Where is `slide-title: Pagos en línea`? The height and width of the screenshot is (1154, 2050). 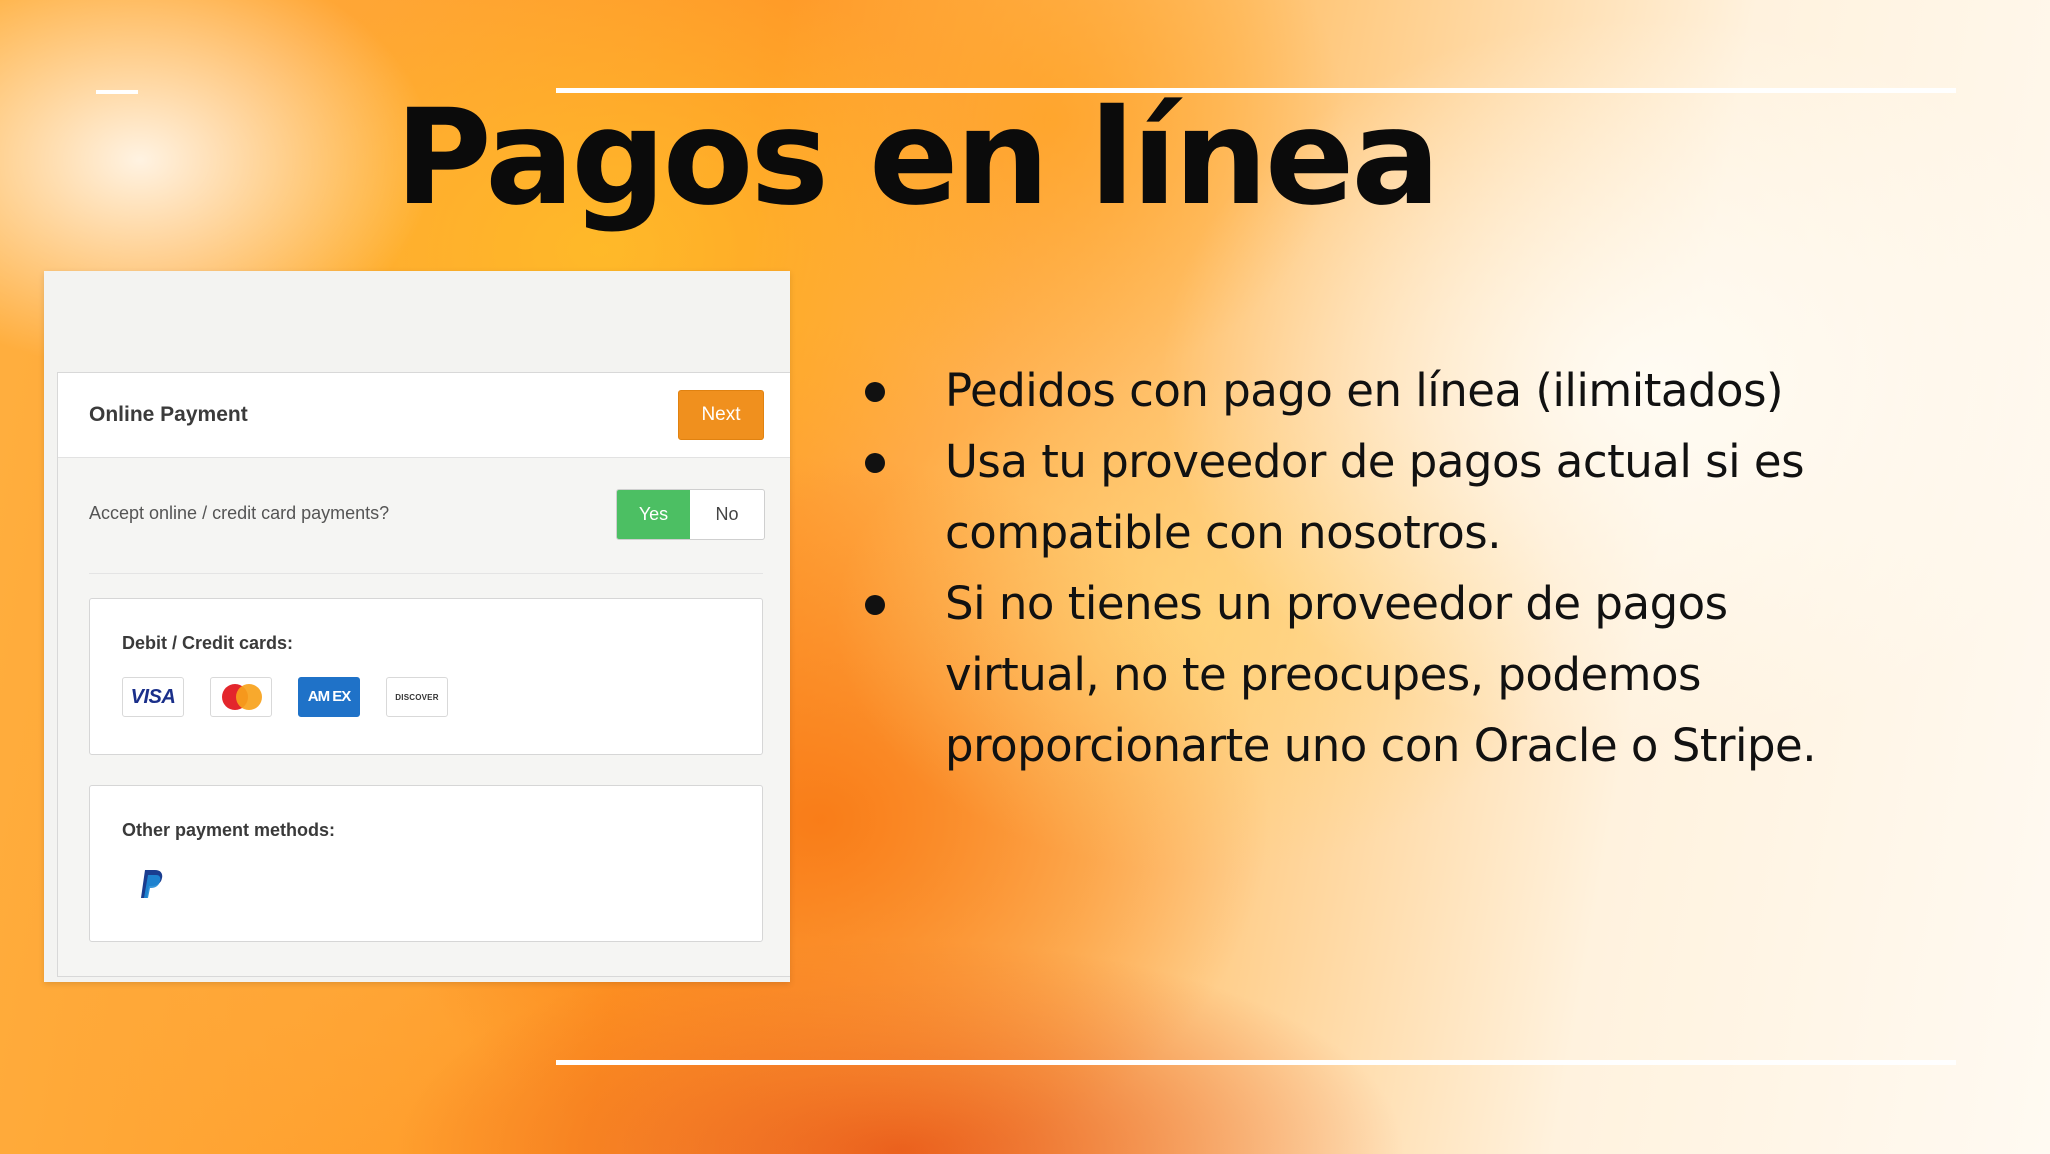
slide-title: Pagos en línea is located at coordinates (917, 158).